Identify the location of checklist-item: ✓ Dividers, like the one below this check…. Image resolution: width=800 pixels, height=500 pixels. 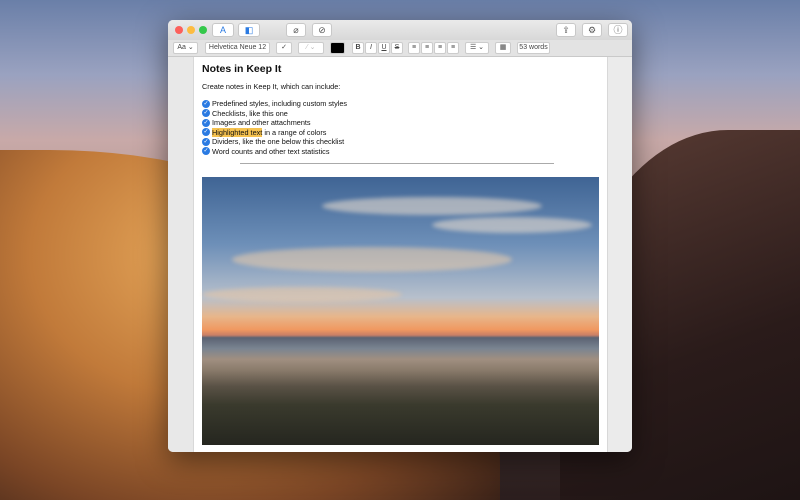
(400, 142).